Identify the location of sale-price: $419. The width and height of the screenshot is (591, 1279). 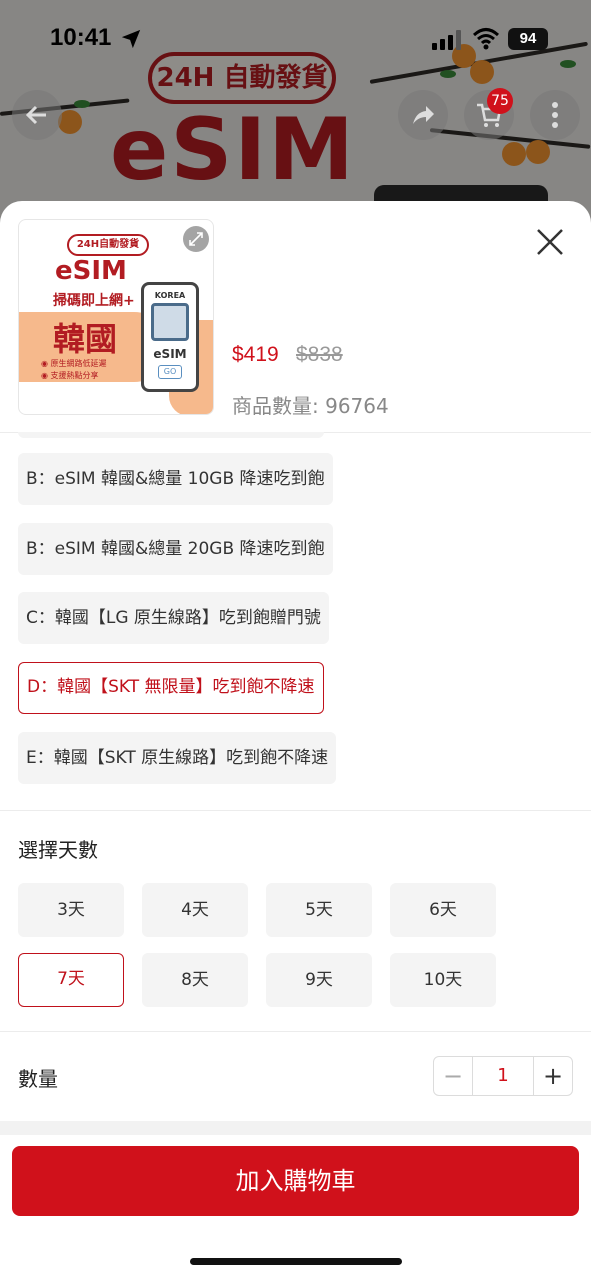
(255, 354).